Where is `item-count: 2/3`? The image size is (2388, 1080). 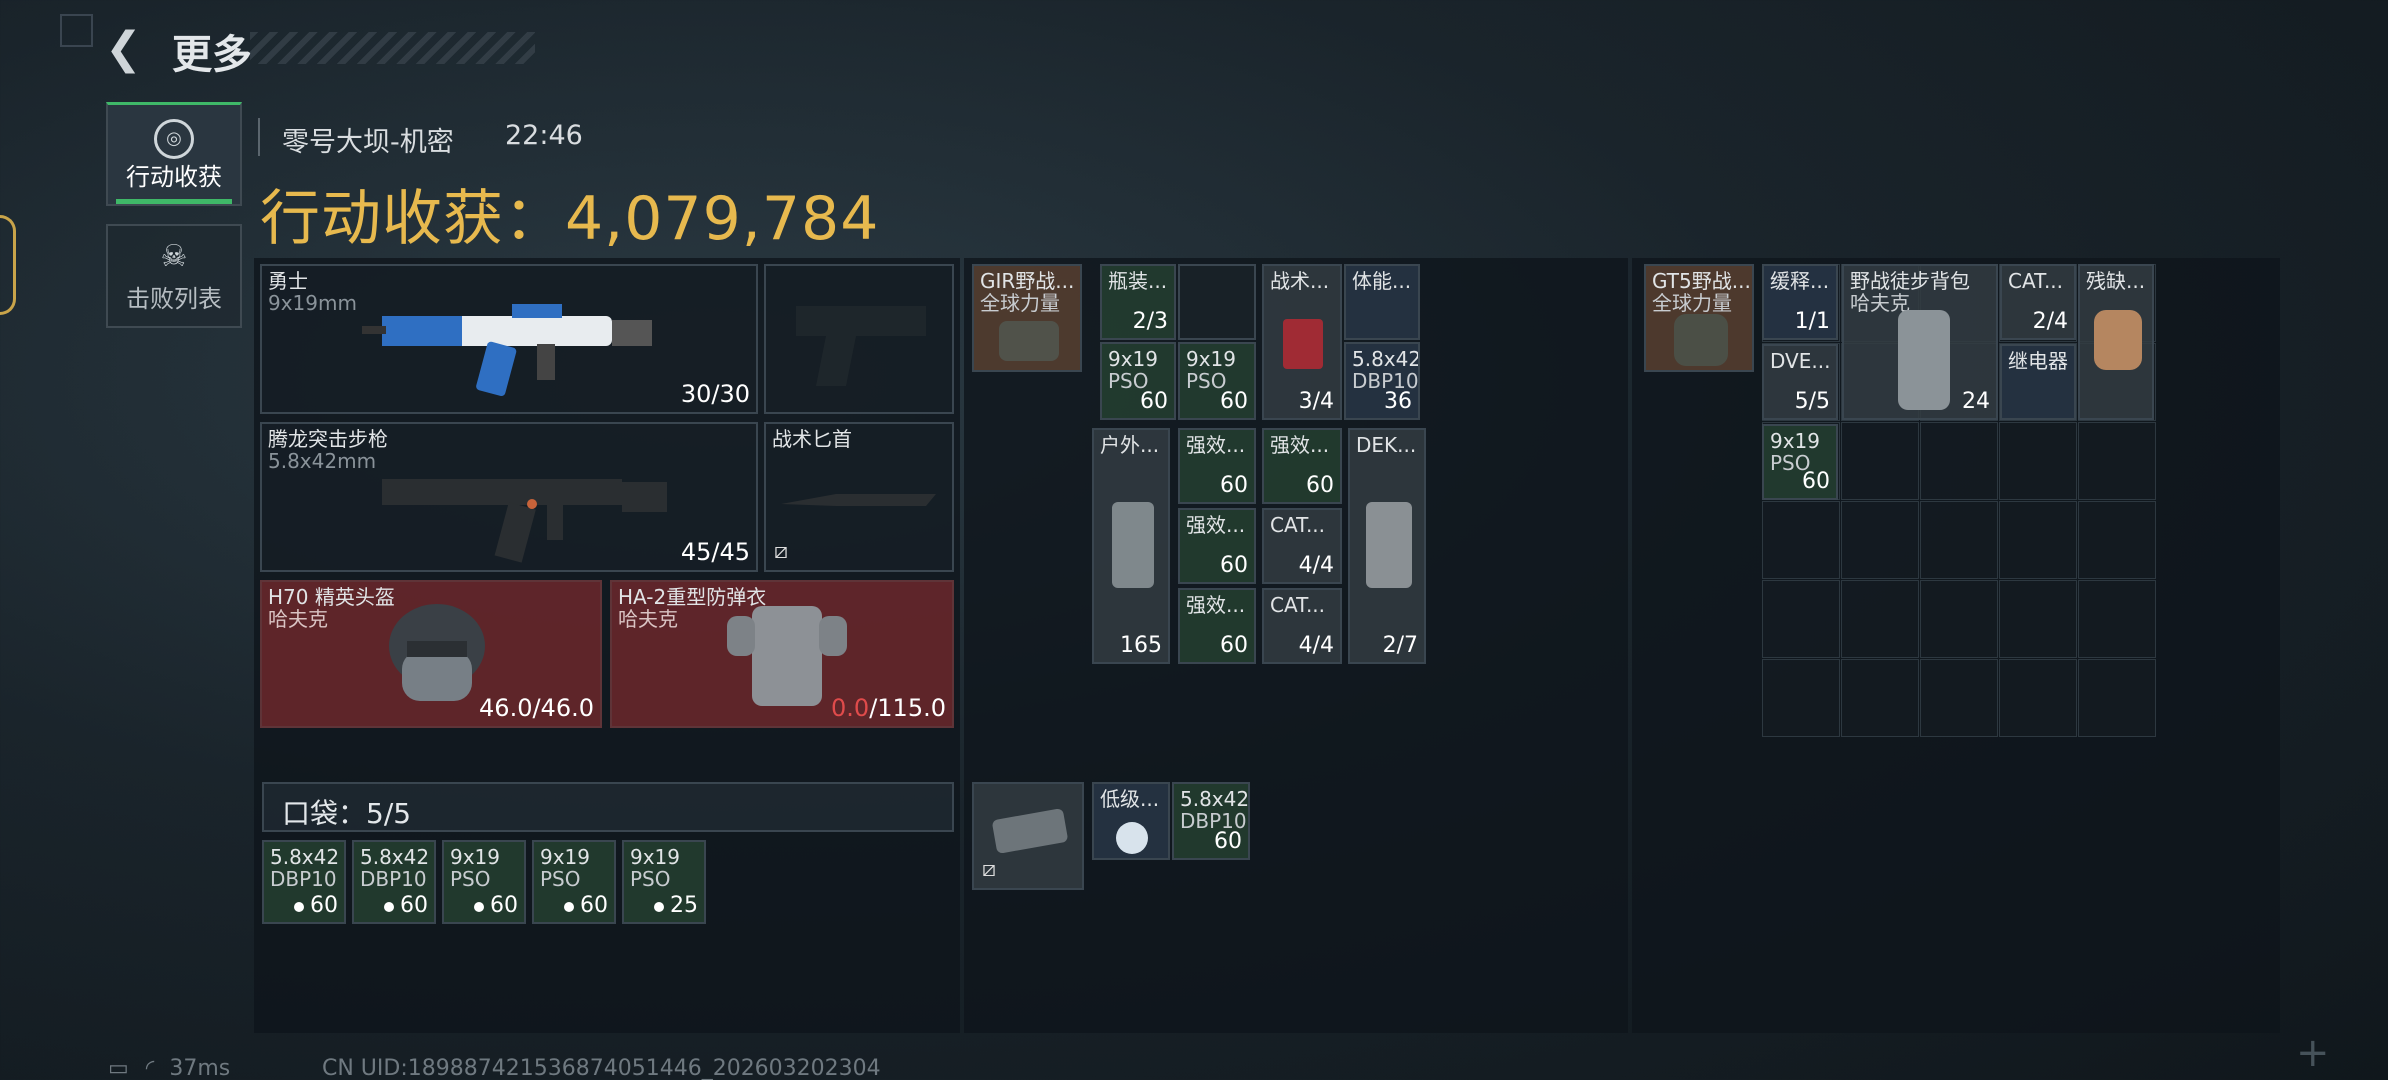 item-count: 2/3 is located at coordinates (1150, 321).